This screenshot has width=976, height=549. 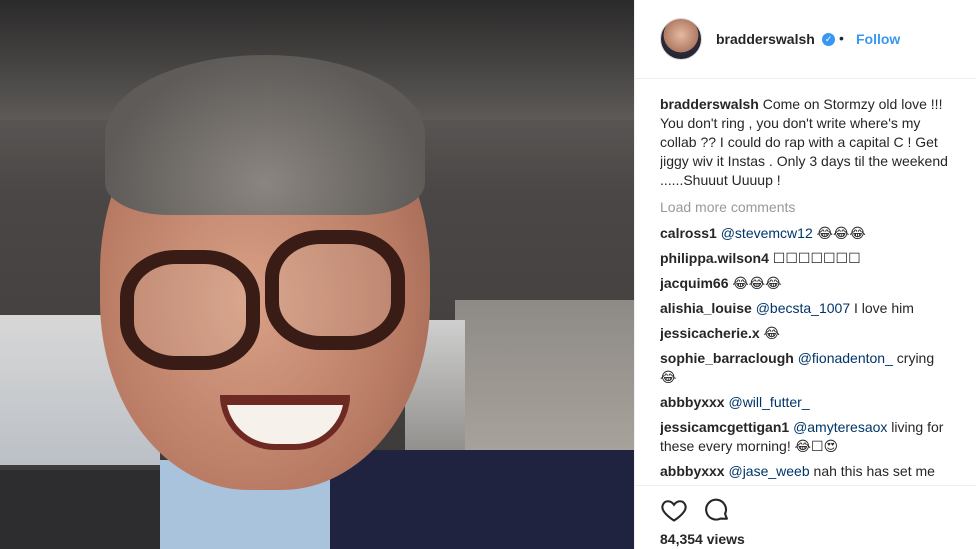 What do you see at coordinates (816, 258) in the screenshot?
I see `comment-text: ☐☐☐☐☐☐☐` at bounding box center [816, 258].